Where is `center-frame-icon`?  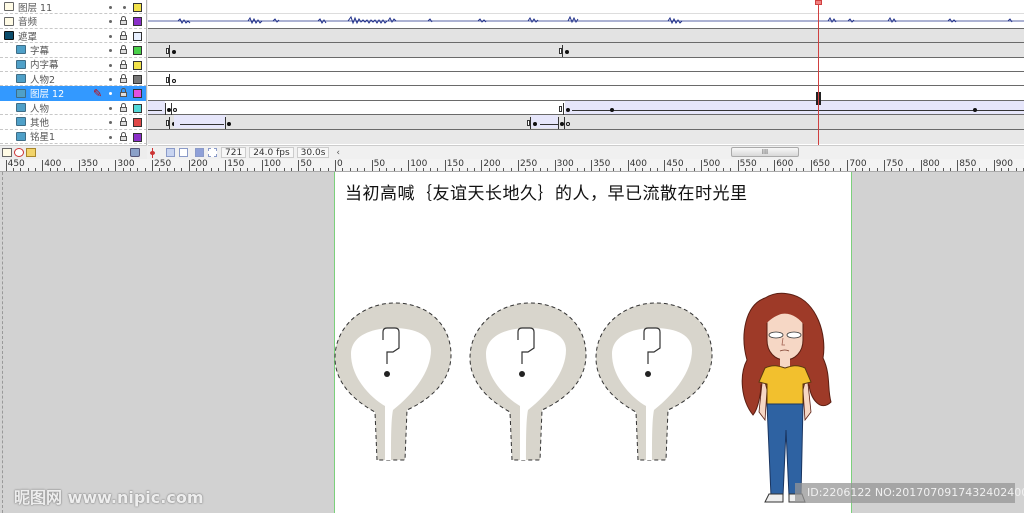
center-frame-icon is located at coordinates (155, 152).